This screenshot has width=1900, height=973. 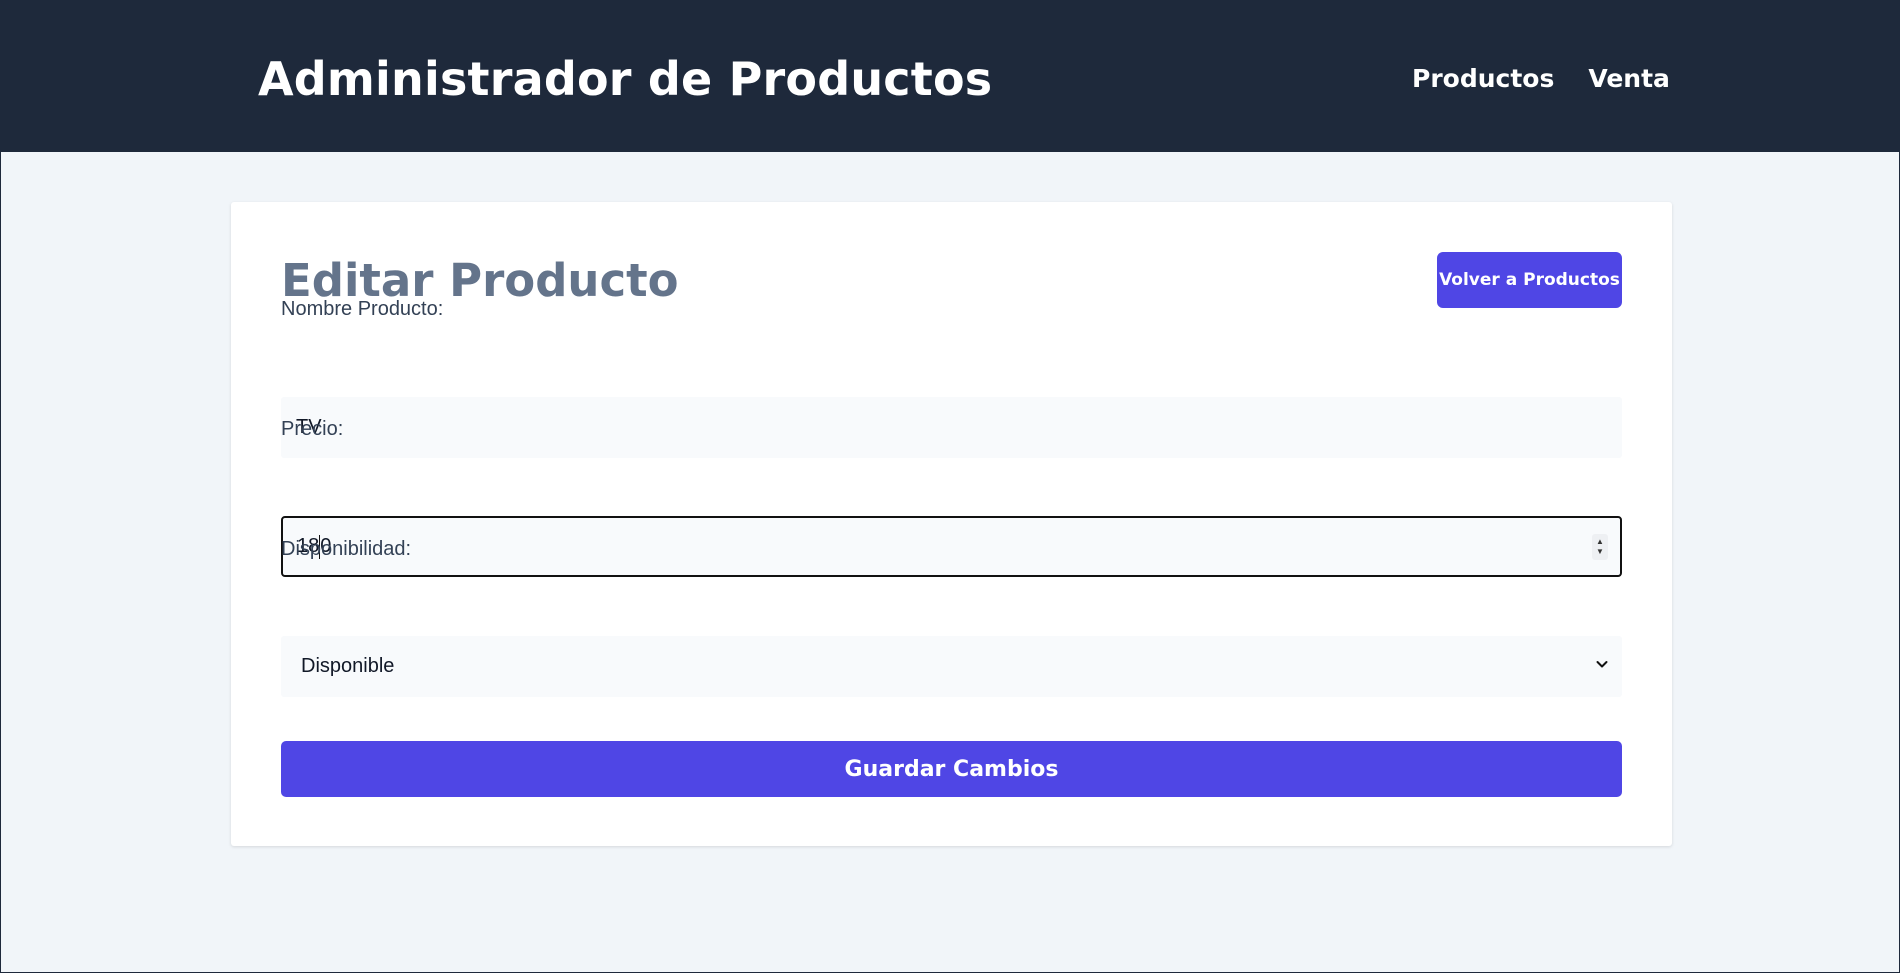 I want to click on main-nav: Productos Venta, so click(x=1541, y=78).